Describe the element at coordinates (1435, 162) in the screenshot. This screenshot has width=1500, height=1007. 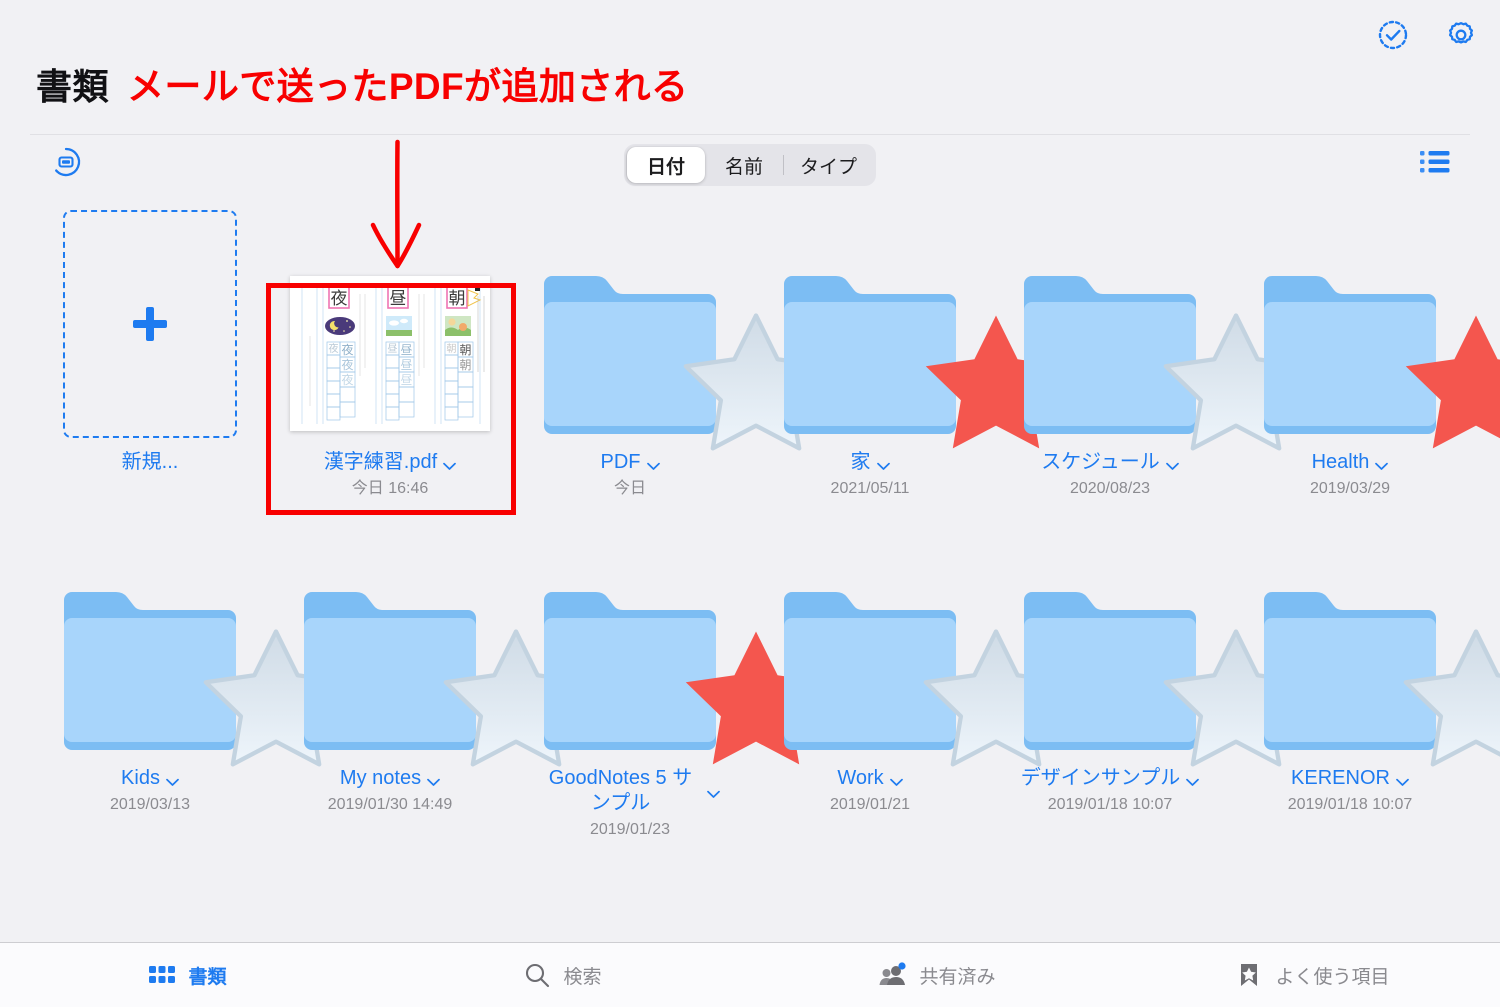
I see `list-view-icon` at that location.